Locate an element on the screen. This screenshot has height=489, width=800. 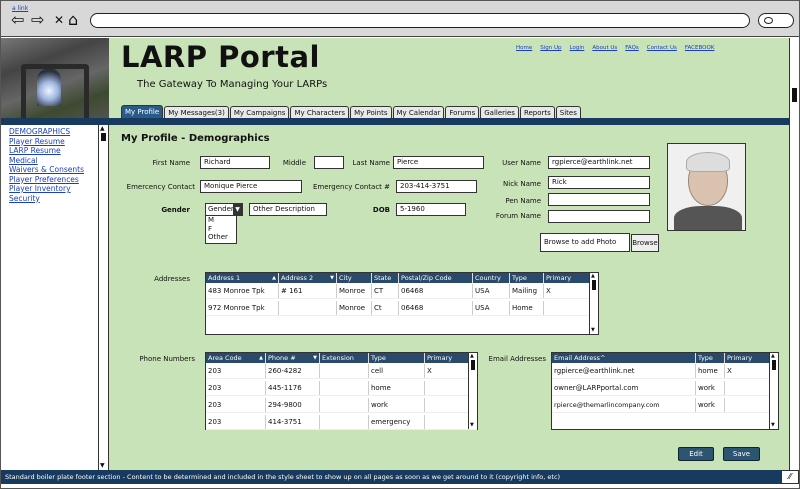
first-name-field: Richard is located at coordinates (235, 162).